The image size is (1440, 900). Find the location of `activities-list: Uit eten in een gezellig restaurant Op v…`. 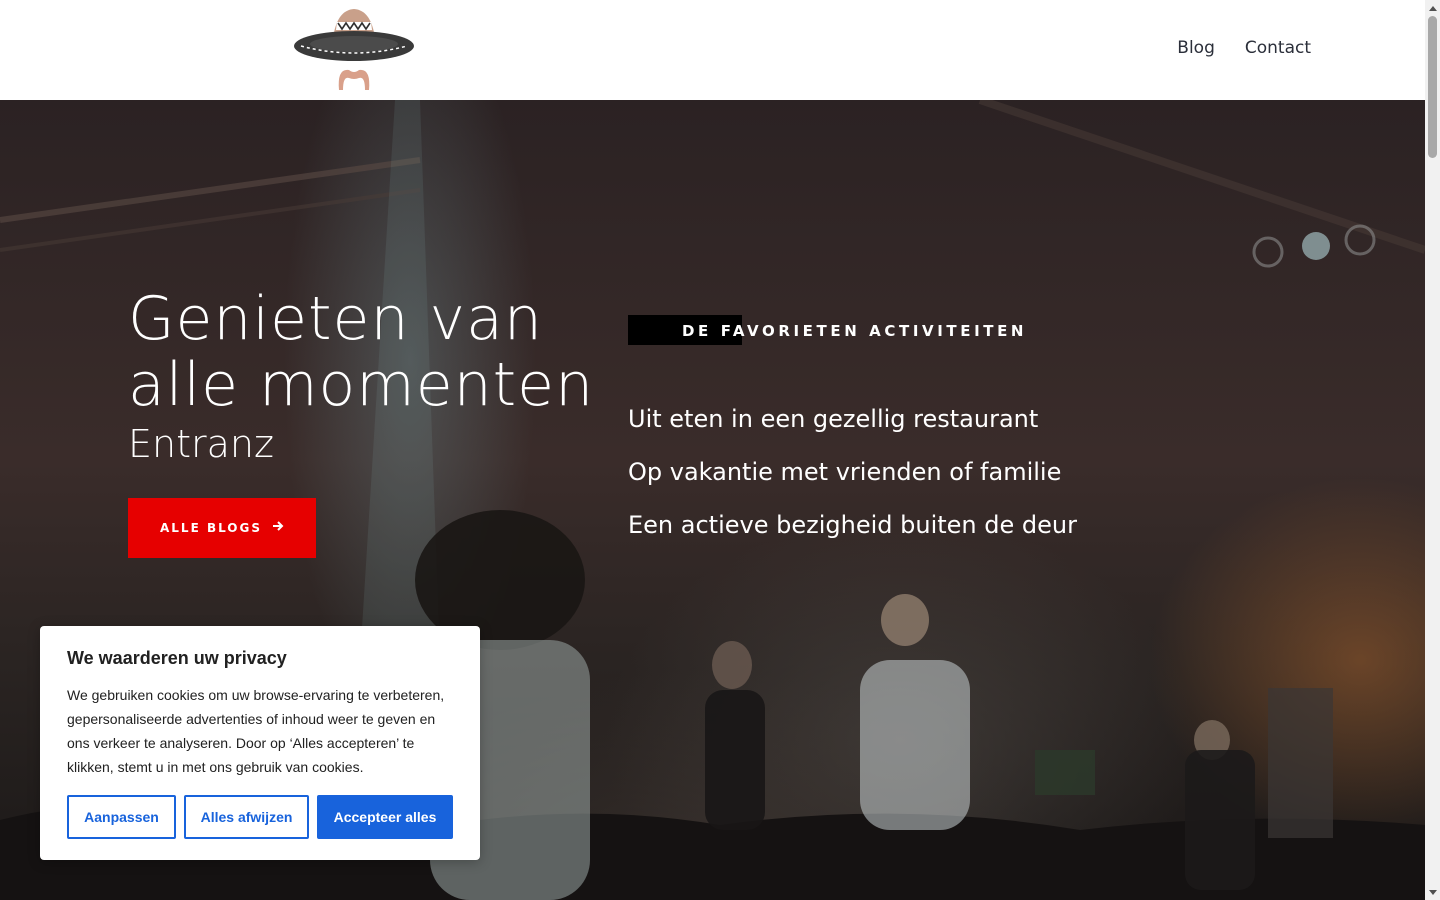

activities-list: Uit eten in een gezellig restaurant Op v… is located at coordinates (852, 479).